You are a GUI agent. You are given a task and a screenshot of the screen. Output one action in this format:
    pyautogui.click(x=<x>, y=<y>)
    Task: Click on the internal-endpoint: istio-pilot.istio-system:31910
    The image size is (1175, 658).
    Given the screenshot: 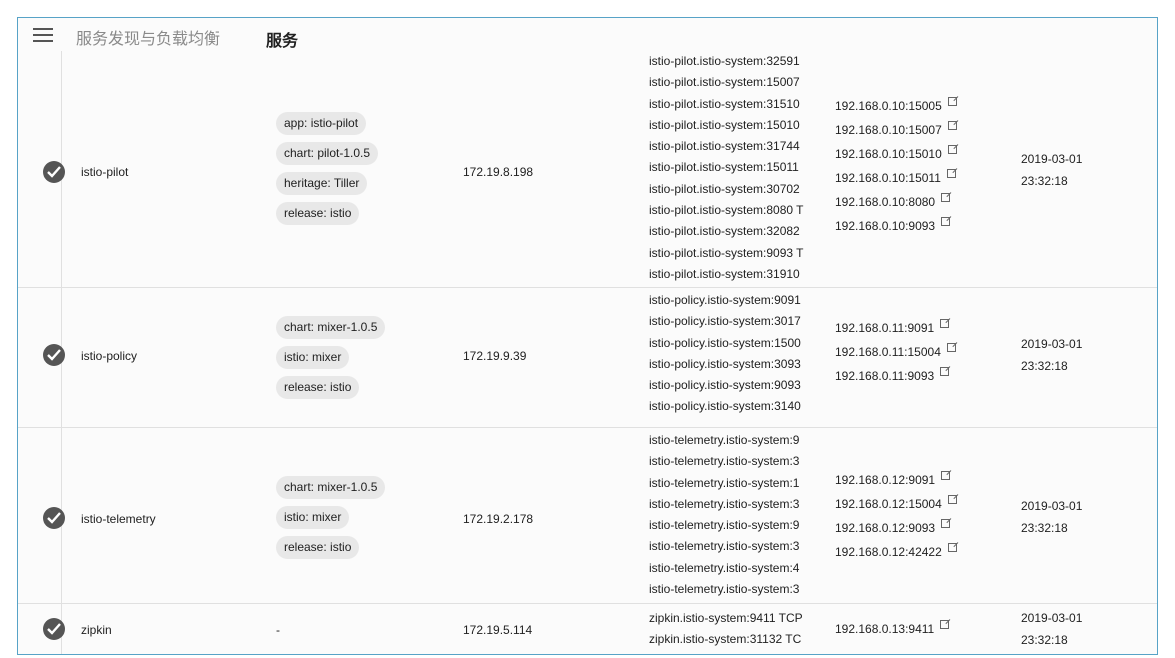 What is the action you would take?
    pyautogui.click(x=724, y=273)
    